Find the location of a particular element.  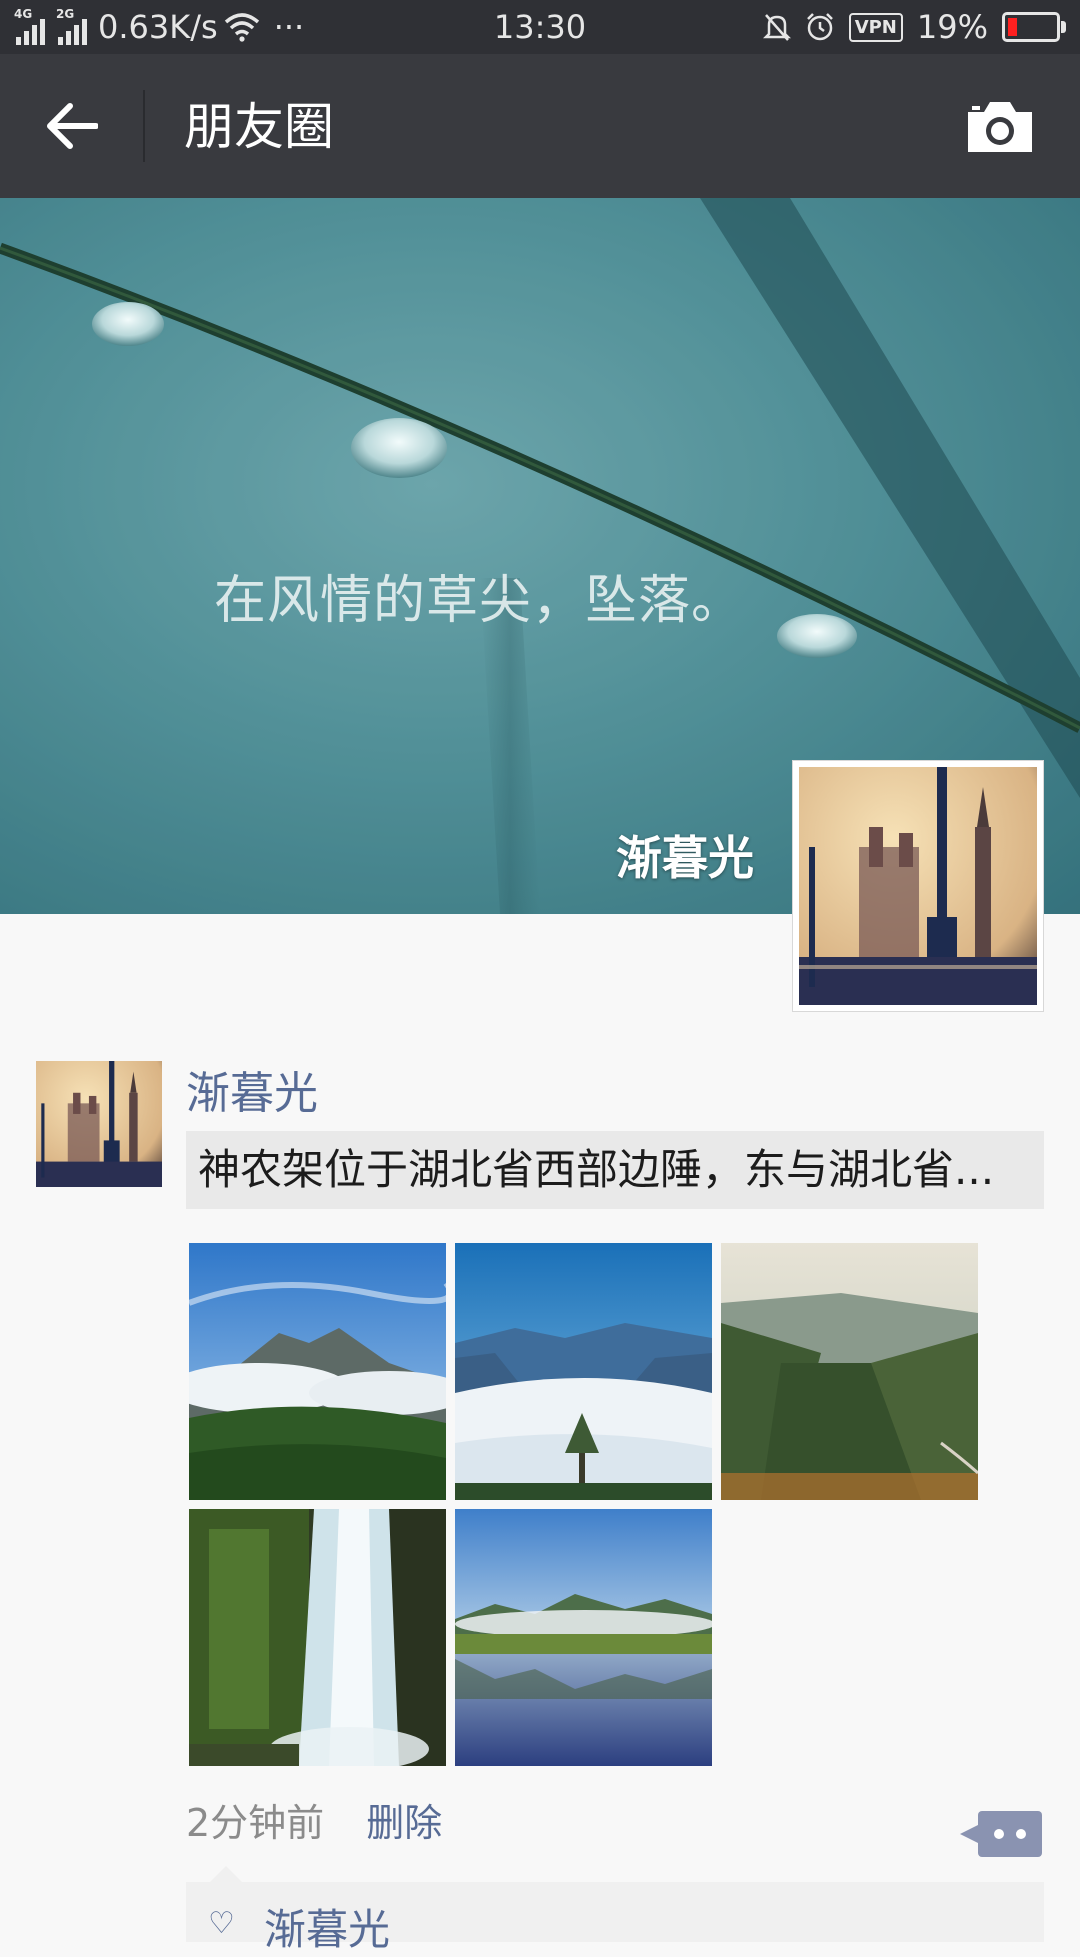

comment-like-menu-button is located at coordinates (1001, 1834).